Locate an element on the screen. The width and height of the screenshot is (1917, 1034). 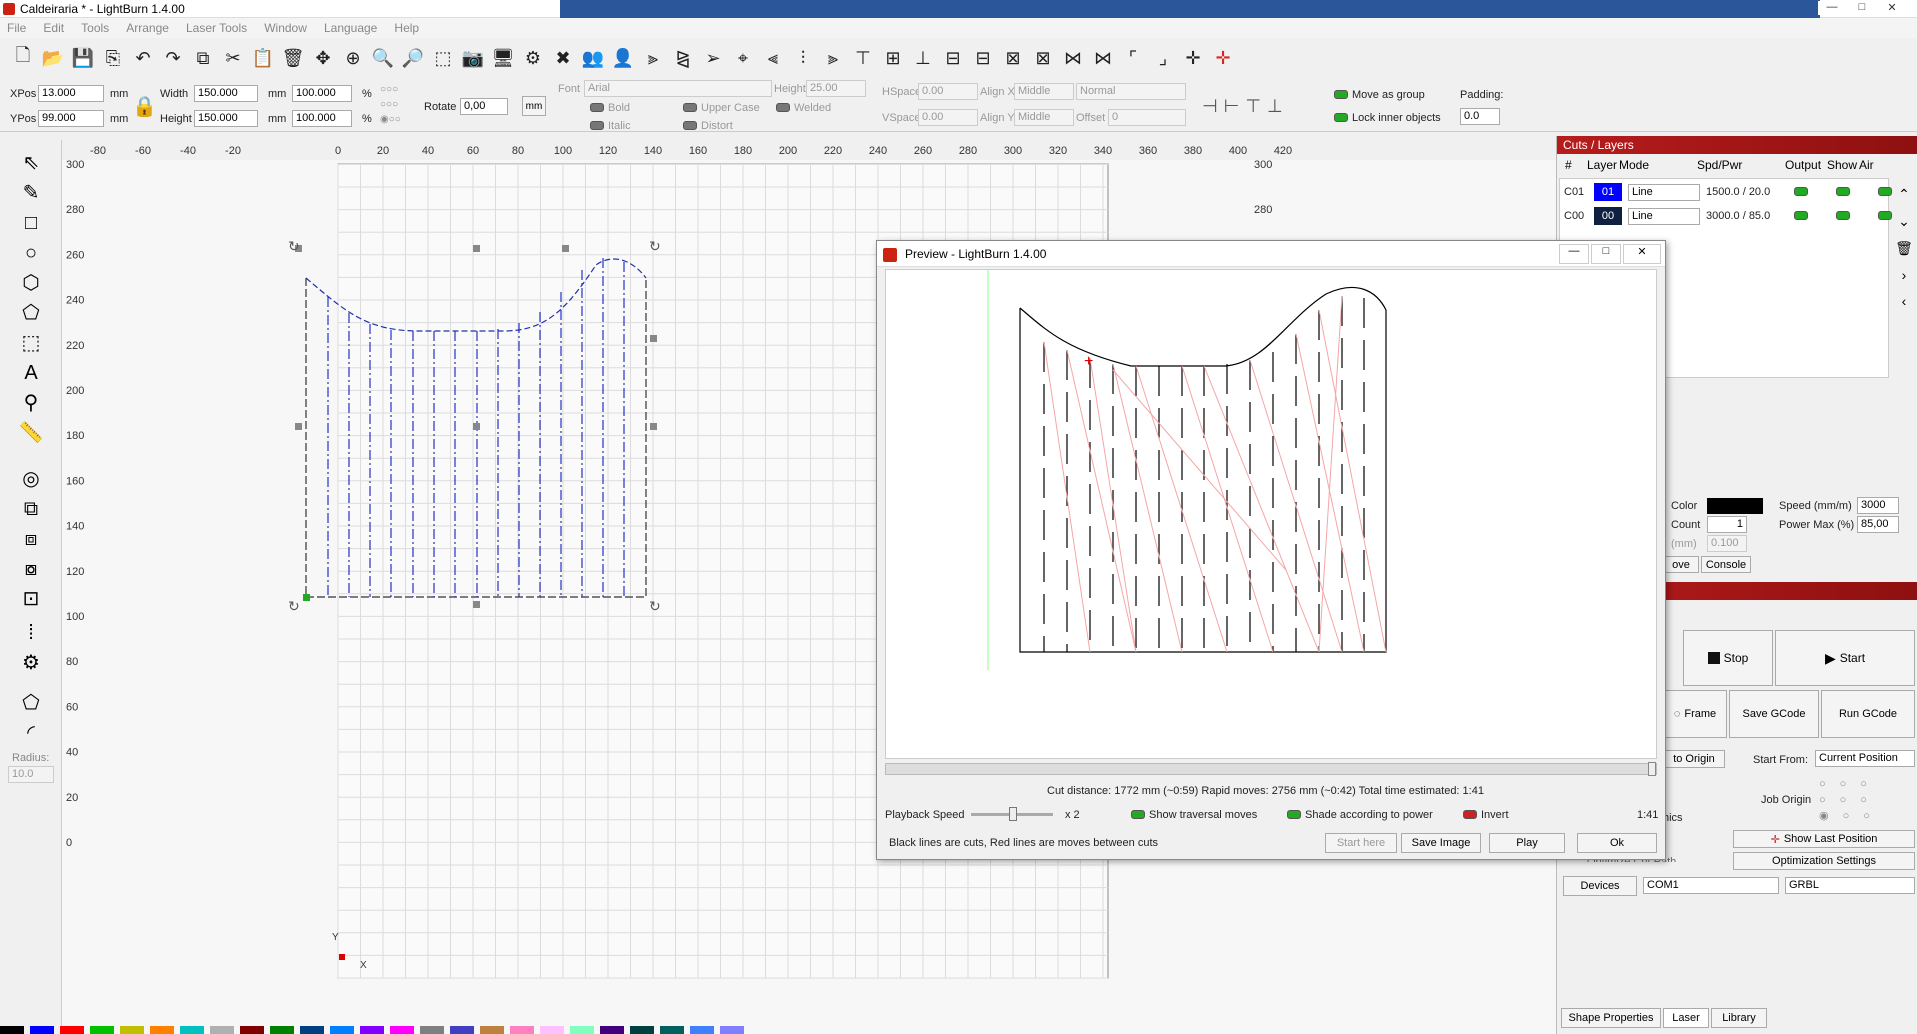
corner-br-icon: ⌟ is located at coordinates (1163, 58).